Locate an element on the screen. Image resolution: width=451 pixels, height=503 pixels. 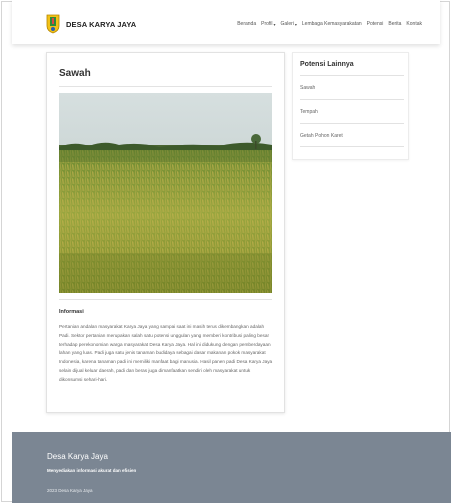
nav-profil-label: Profil is located at coordinates (267, 24).